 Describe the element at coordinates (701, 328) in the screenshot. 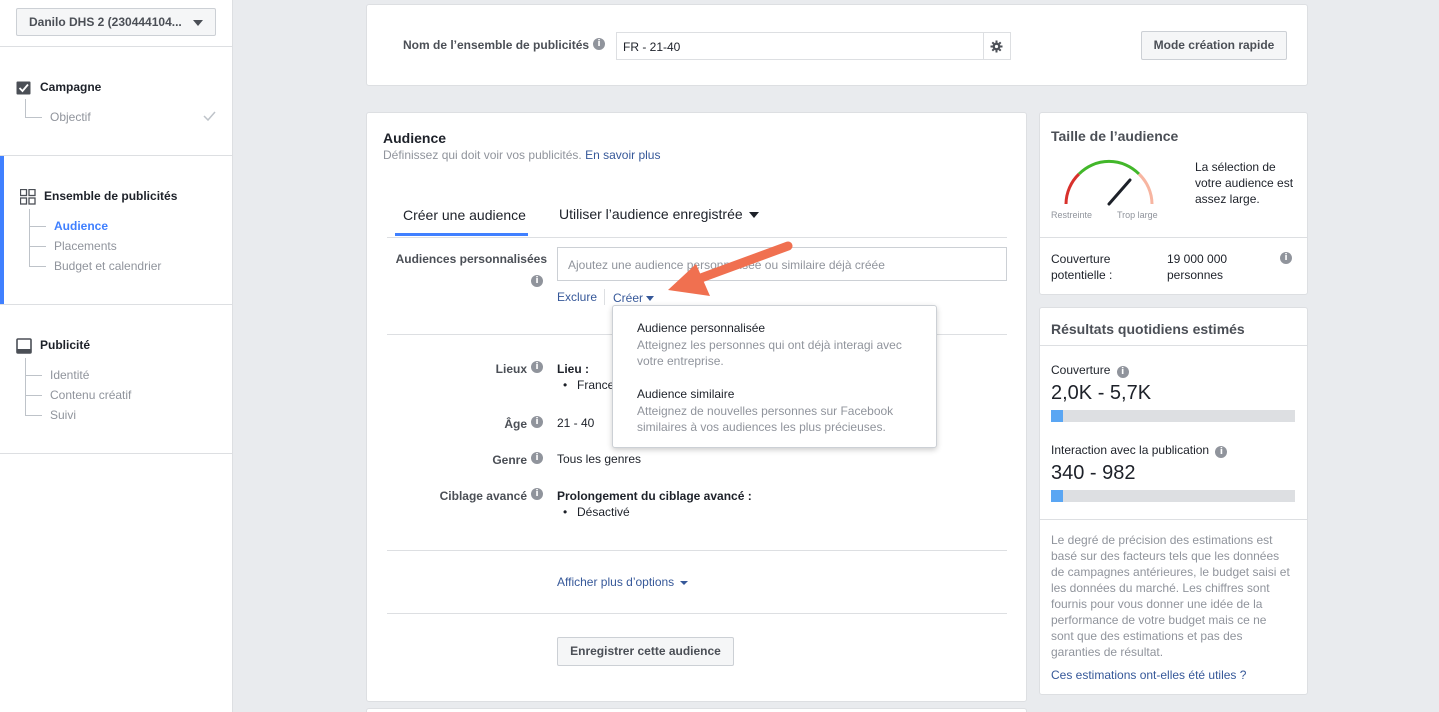

I see `dropdown-item-title: Audience personnalisée` at that location.